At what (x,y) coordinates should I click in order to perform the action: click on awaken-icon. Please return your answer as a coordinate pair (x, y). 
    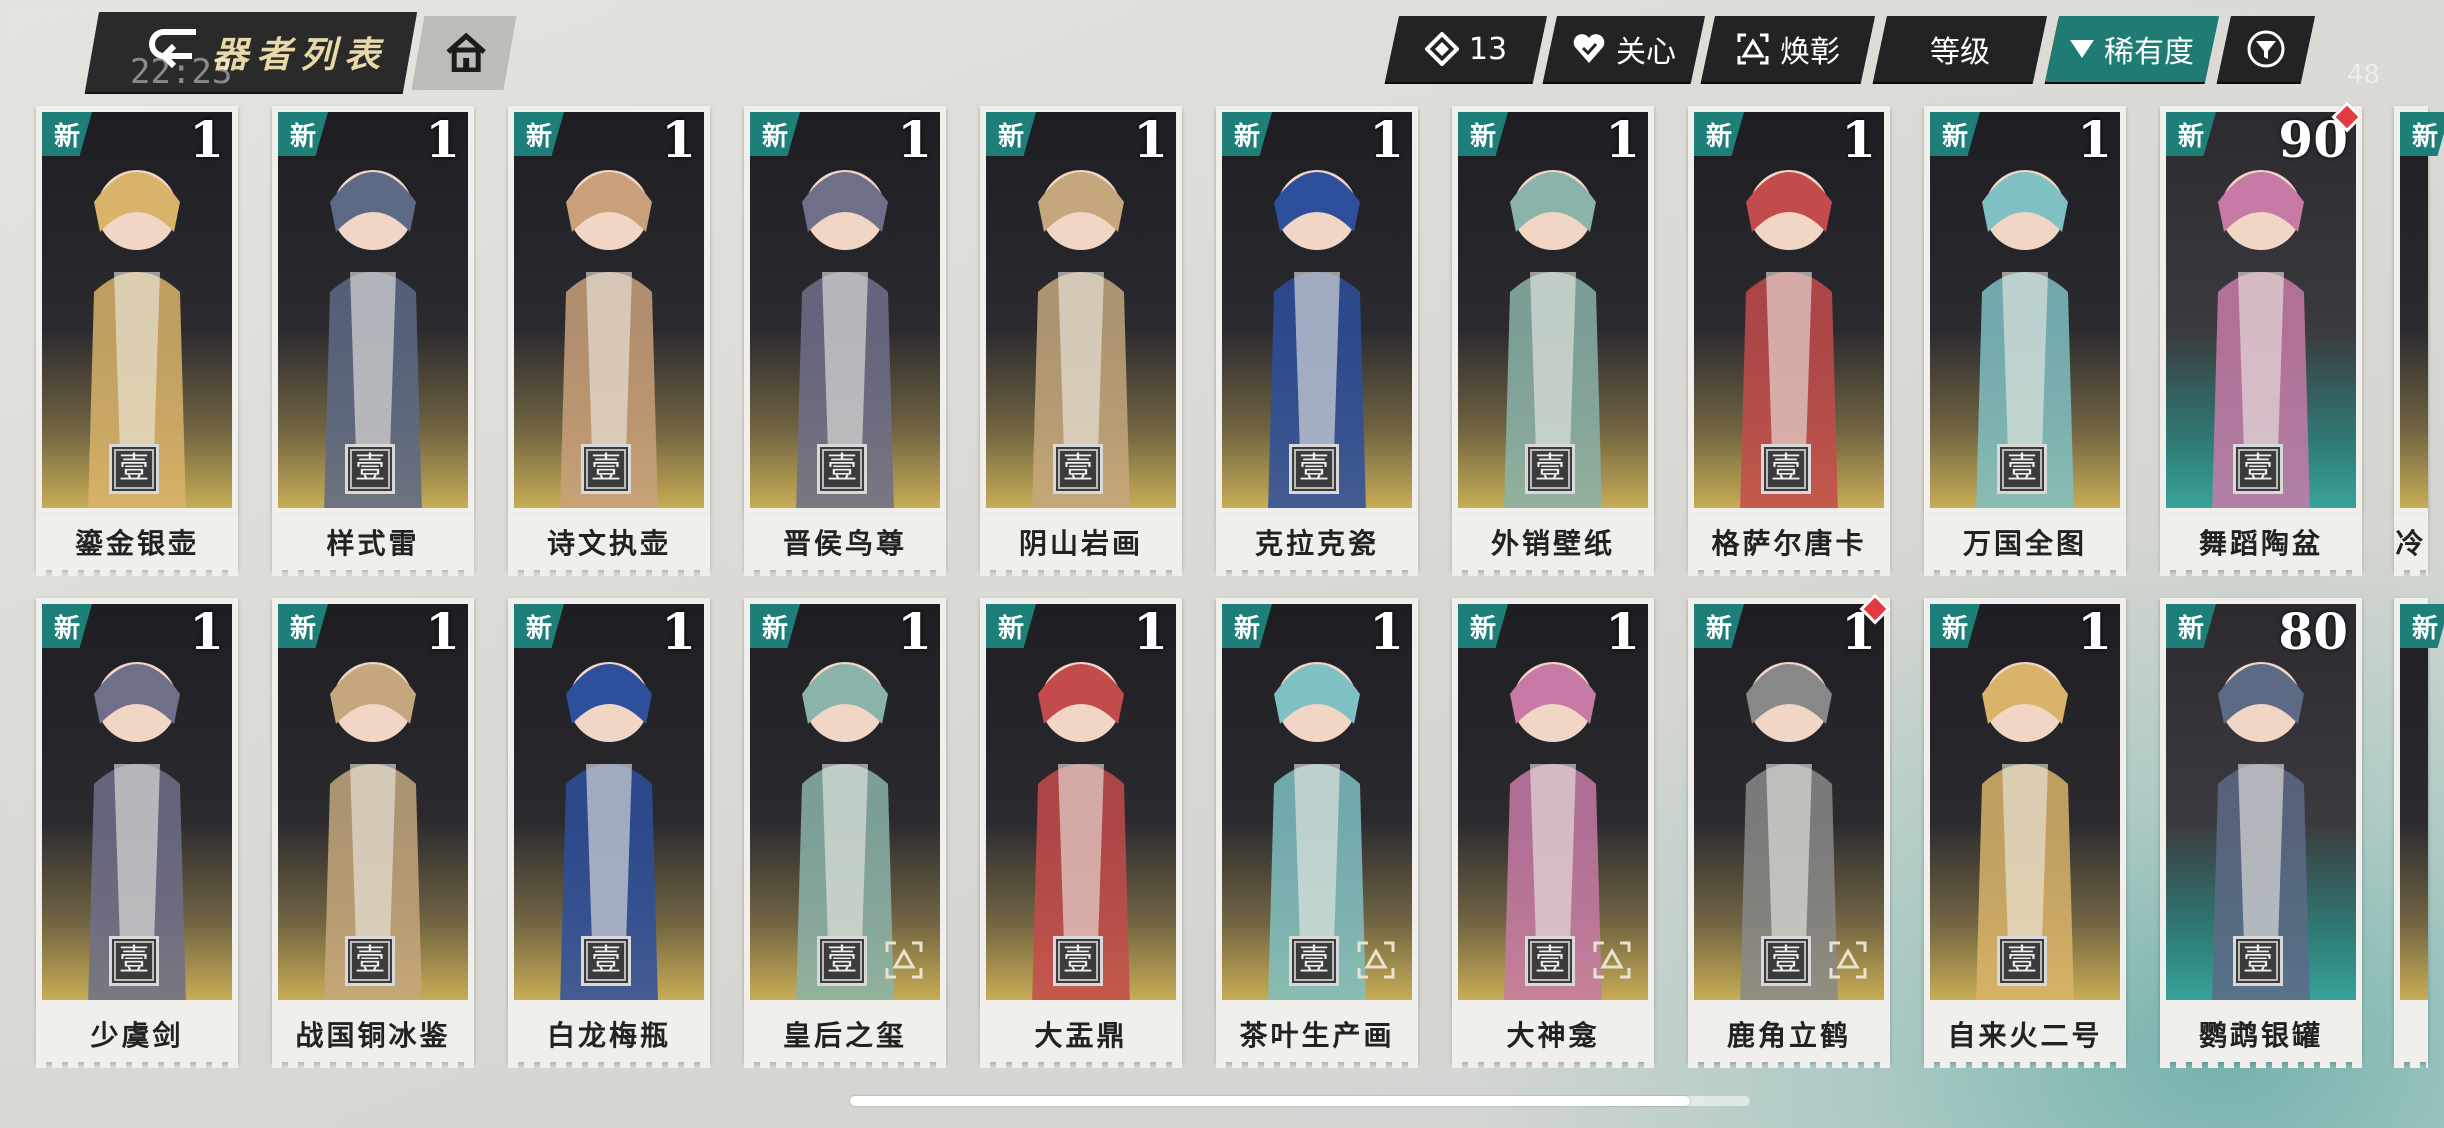
    Looking at the image, I should click on (1753, 49).